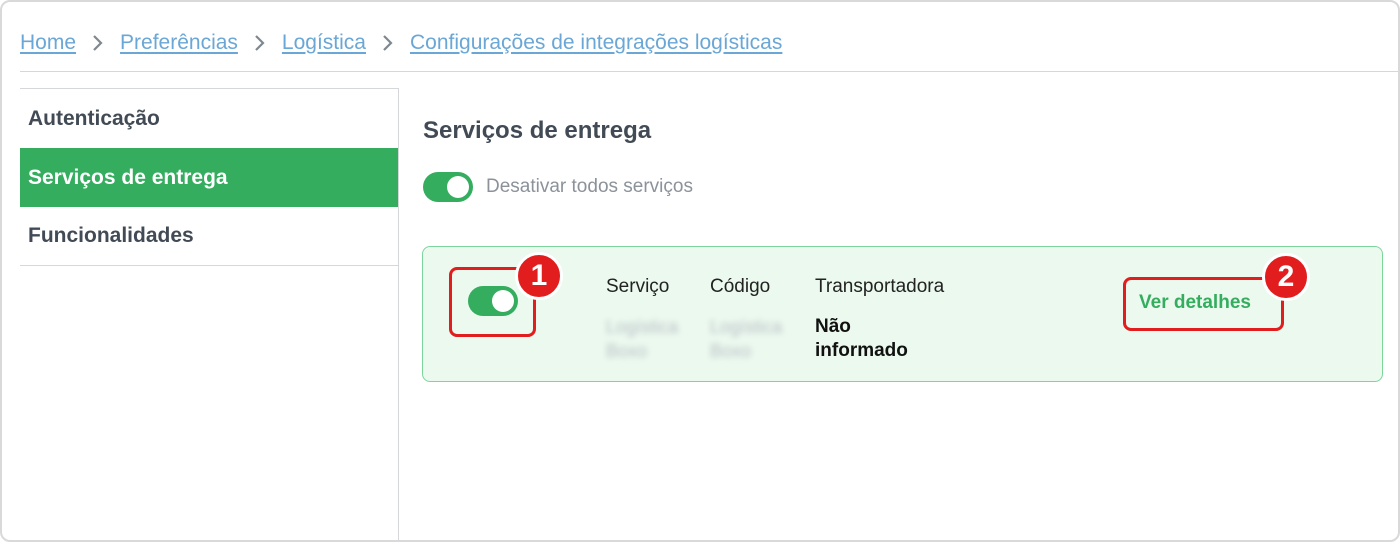  What do you see at coordinates (589, 186) in the screenshot?
I see `toggle-all-label: Desativar todos serviços` at bounding box center [589, 186].